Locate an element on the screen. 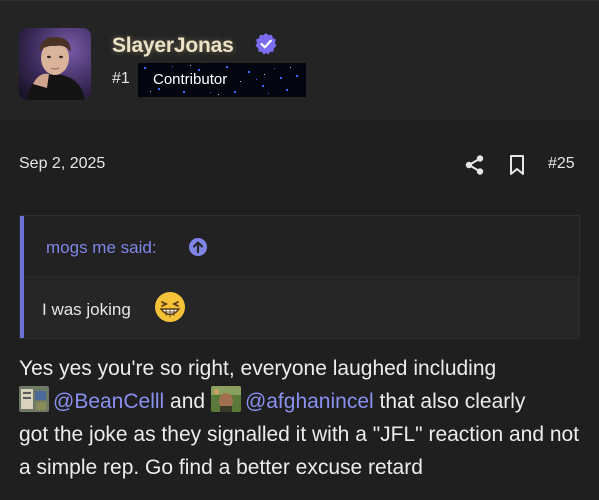 The width and height of the screenshot is (599, 500). contributor-banner: Contributor is located at coordinates (222, 80).